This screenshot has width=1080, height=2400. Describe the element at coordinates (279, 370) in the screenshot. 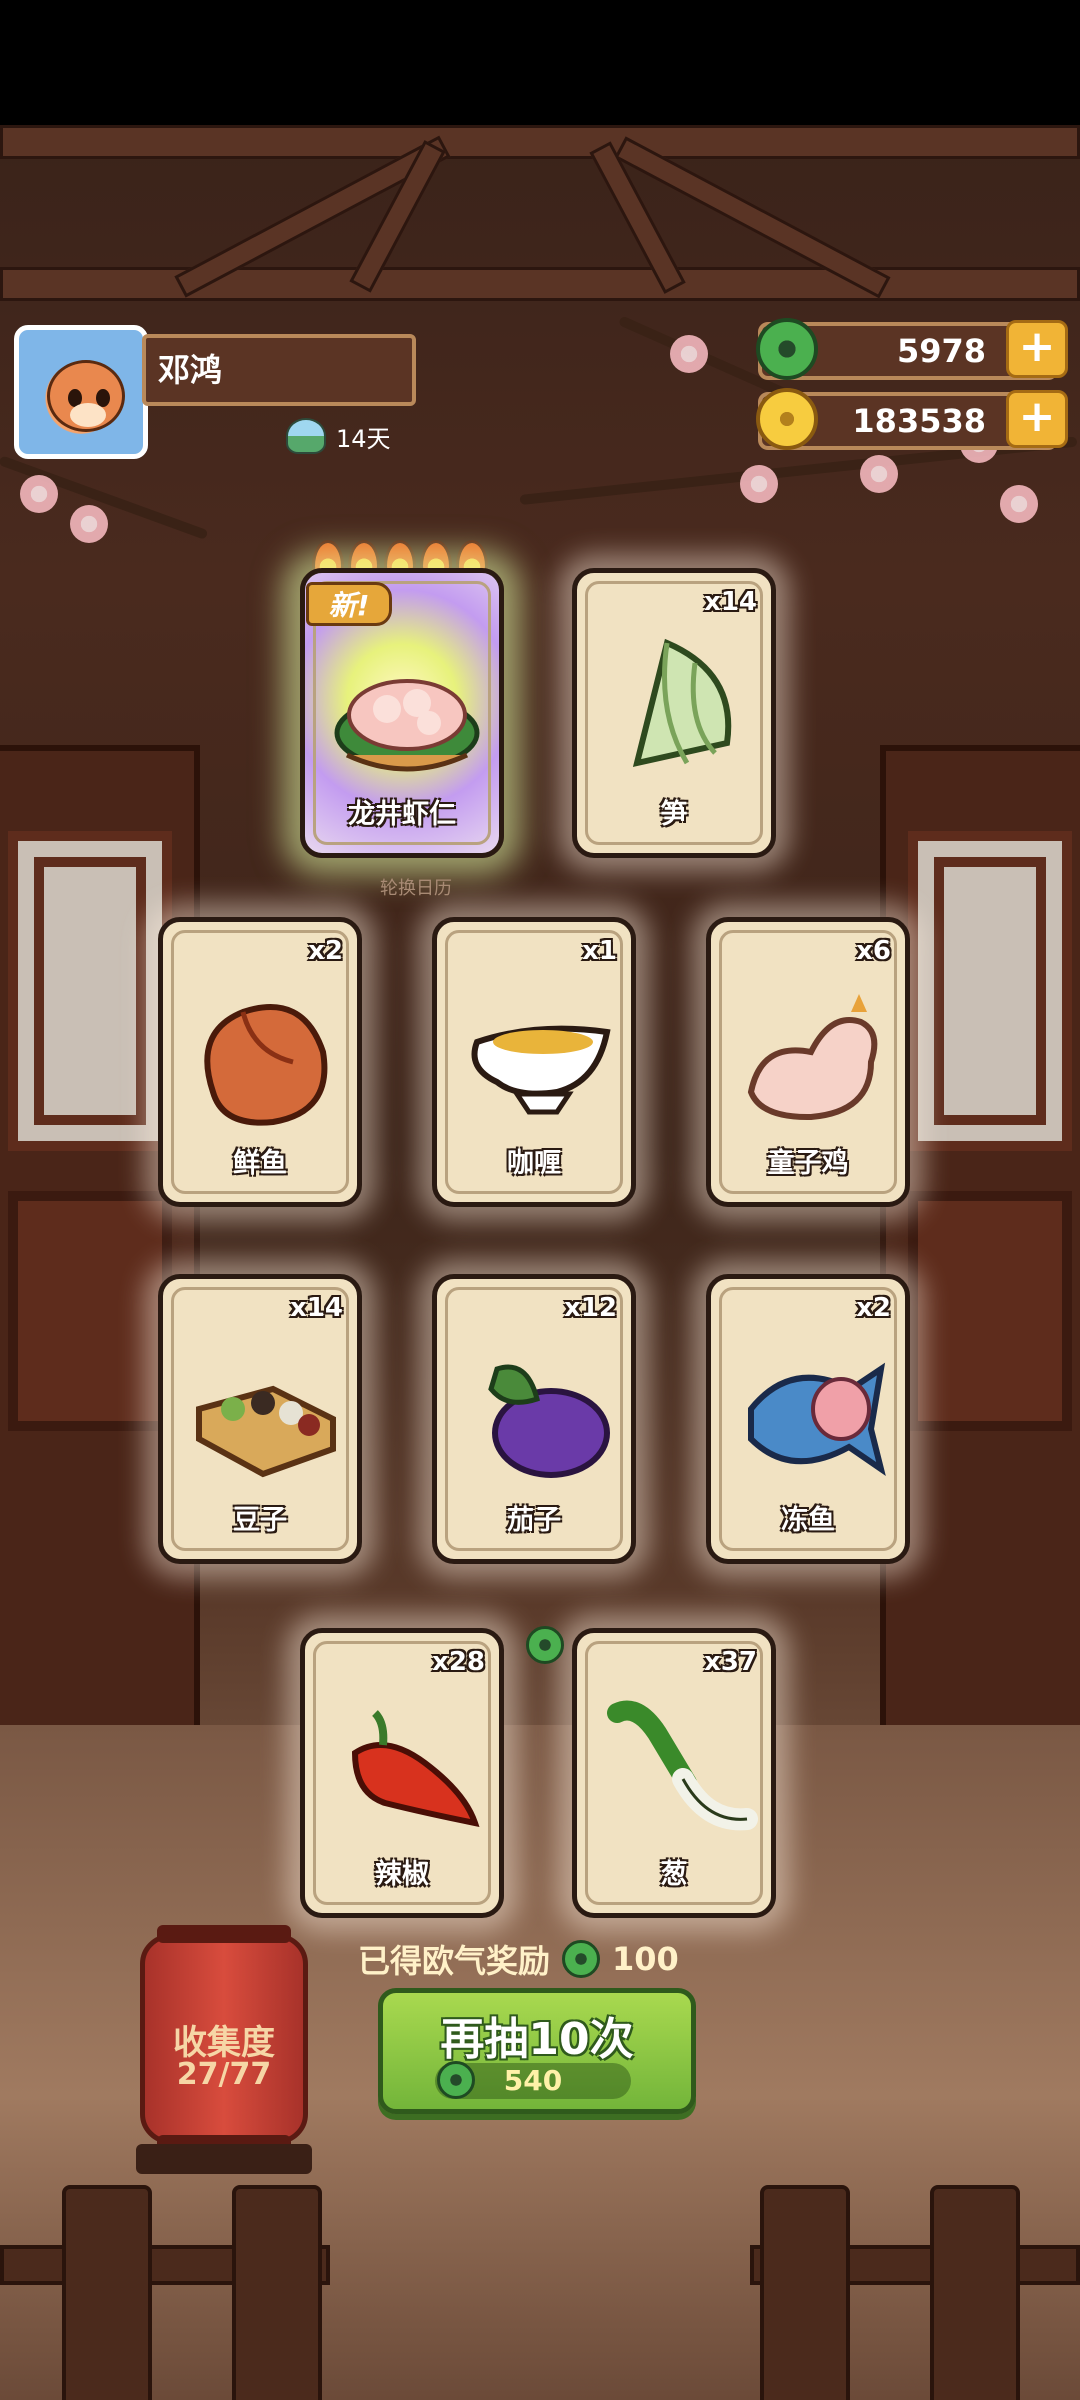

I see `player-name: 邓鸿` at that location.